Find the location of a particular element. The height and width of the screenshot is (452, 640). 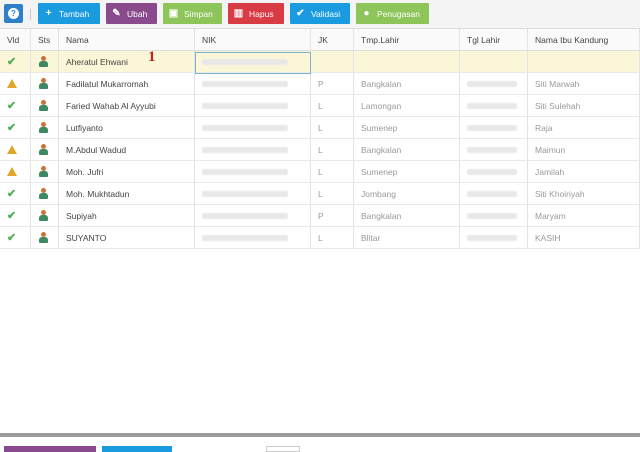

validasi-button: ✔ Validasi is located at coordinates (320, 13).